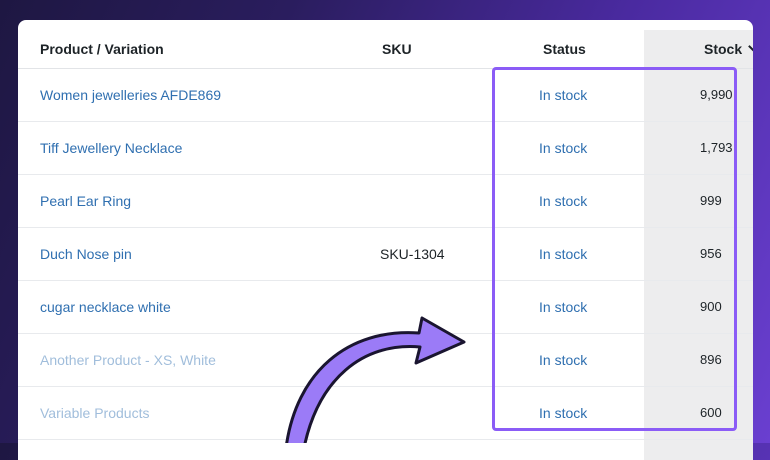 Image resolution: width=770 pixels, height=460 pixels. What do you see at coordinates (564, 48) in the screenshot?
I see `header-status-label: Status` at bounding box center [564, 48].